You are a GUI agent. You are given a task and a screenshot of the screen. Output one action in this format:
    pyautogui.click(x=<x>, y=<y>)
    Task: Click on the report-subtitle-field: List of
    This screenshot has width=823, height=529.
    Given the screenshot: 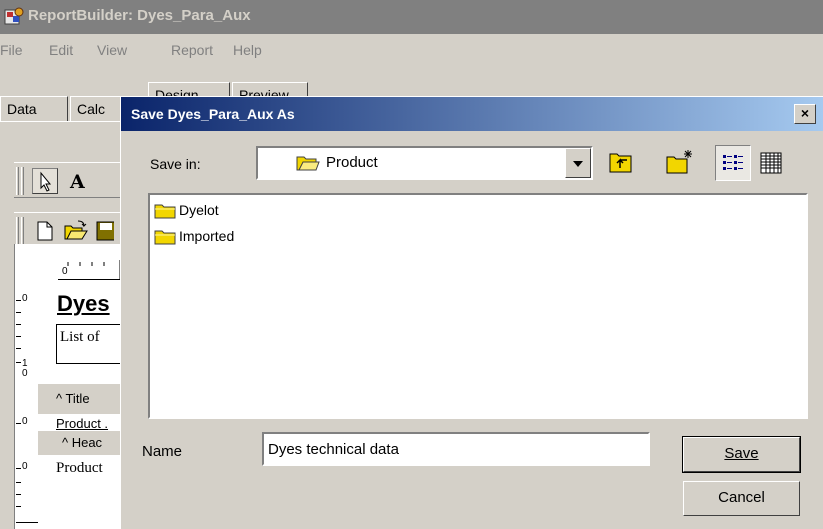 What is the action you would take?
    pyautogui.click(x=80, y=337)
    